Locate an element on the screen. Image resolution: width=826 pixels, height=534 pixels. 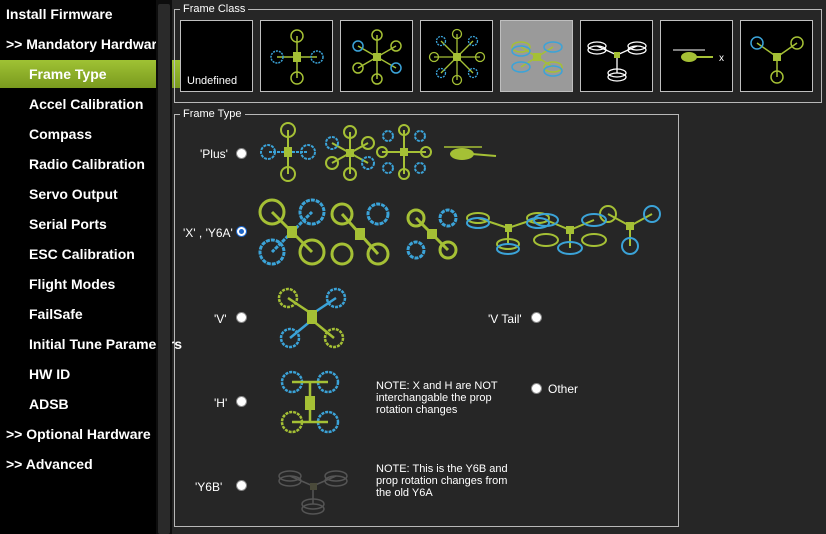
frame-class-hexa-button is located at coordinates (376, 56).